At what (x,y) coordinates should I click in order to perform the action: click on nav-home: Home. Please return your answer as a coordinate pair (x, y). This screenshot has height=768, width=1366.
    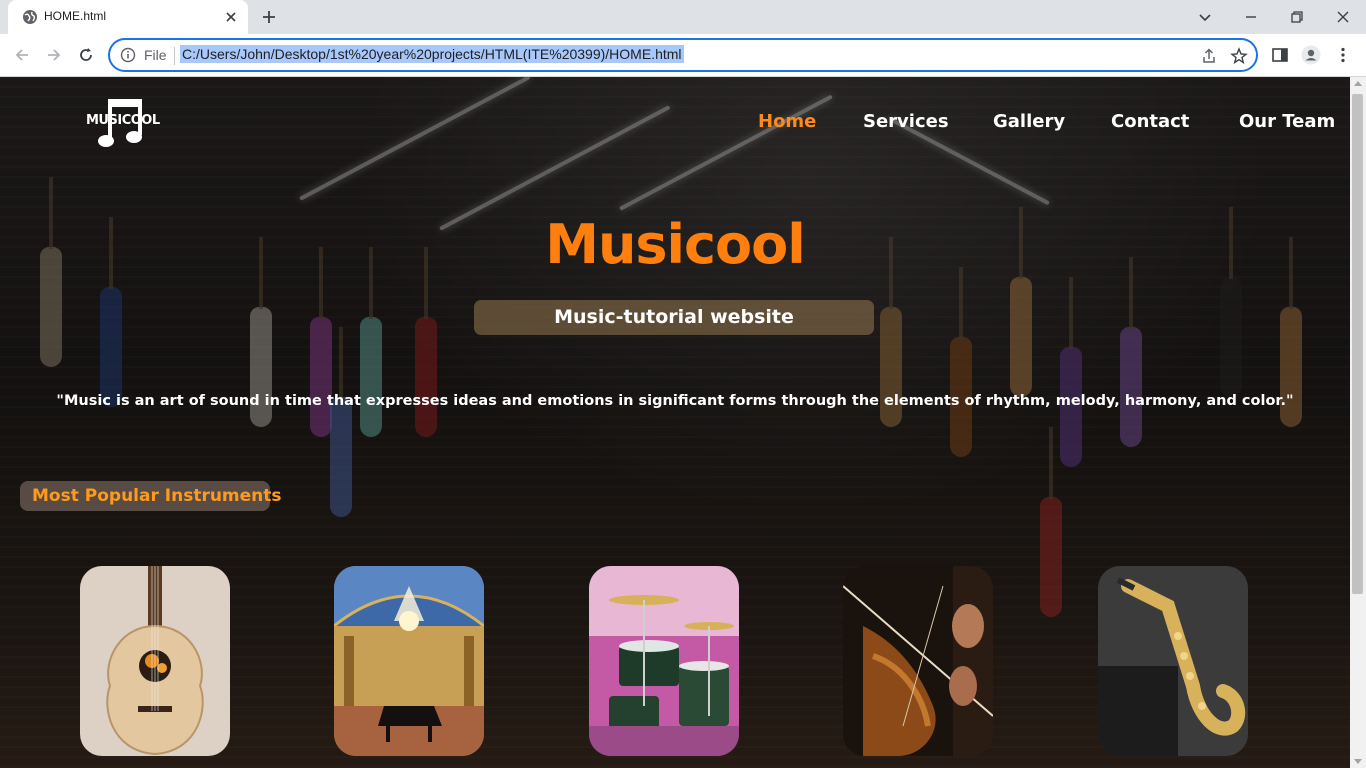
    Looking at the image, I should click on (787, 121).